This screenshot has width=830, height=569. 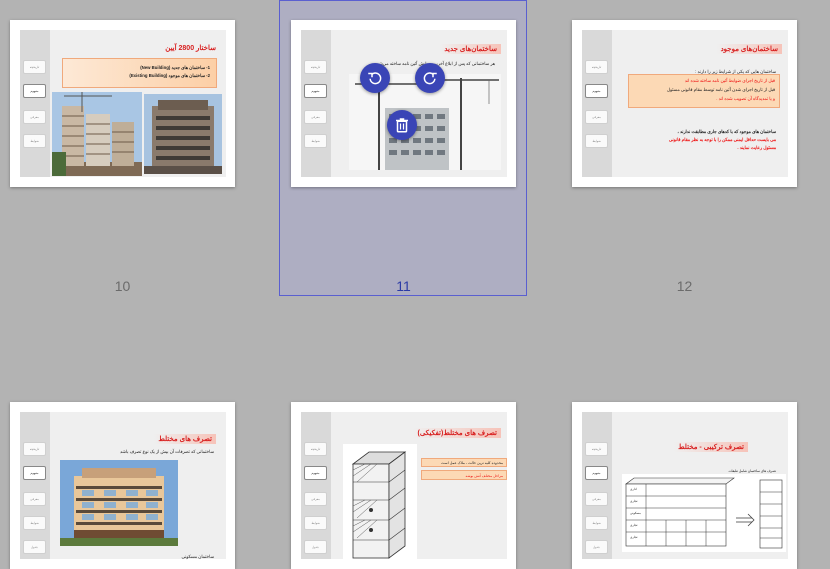 I want to click on rotate-right-icon, so click(x=430, y=78).